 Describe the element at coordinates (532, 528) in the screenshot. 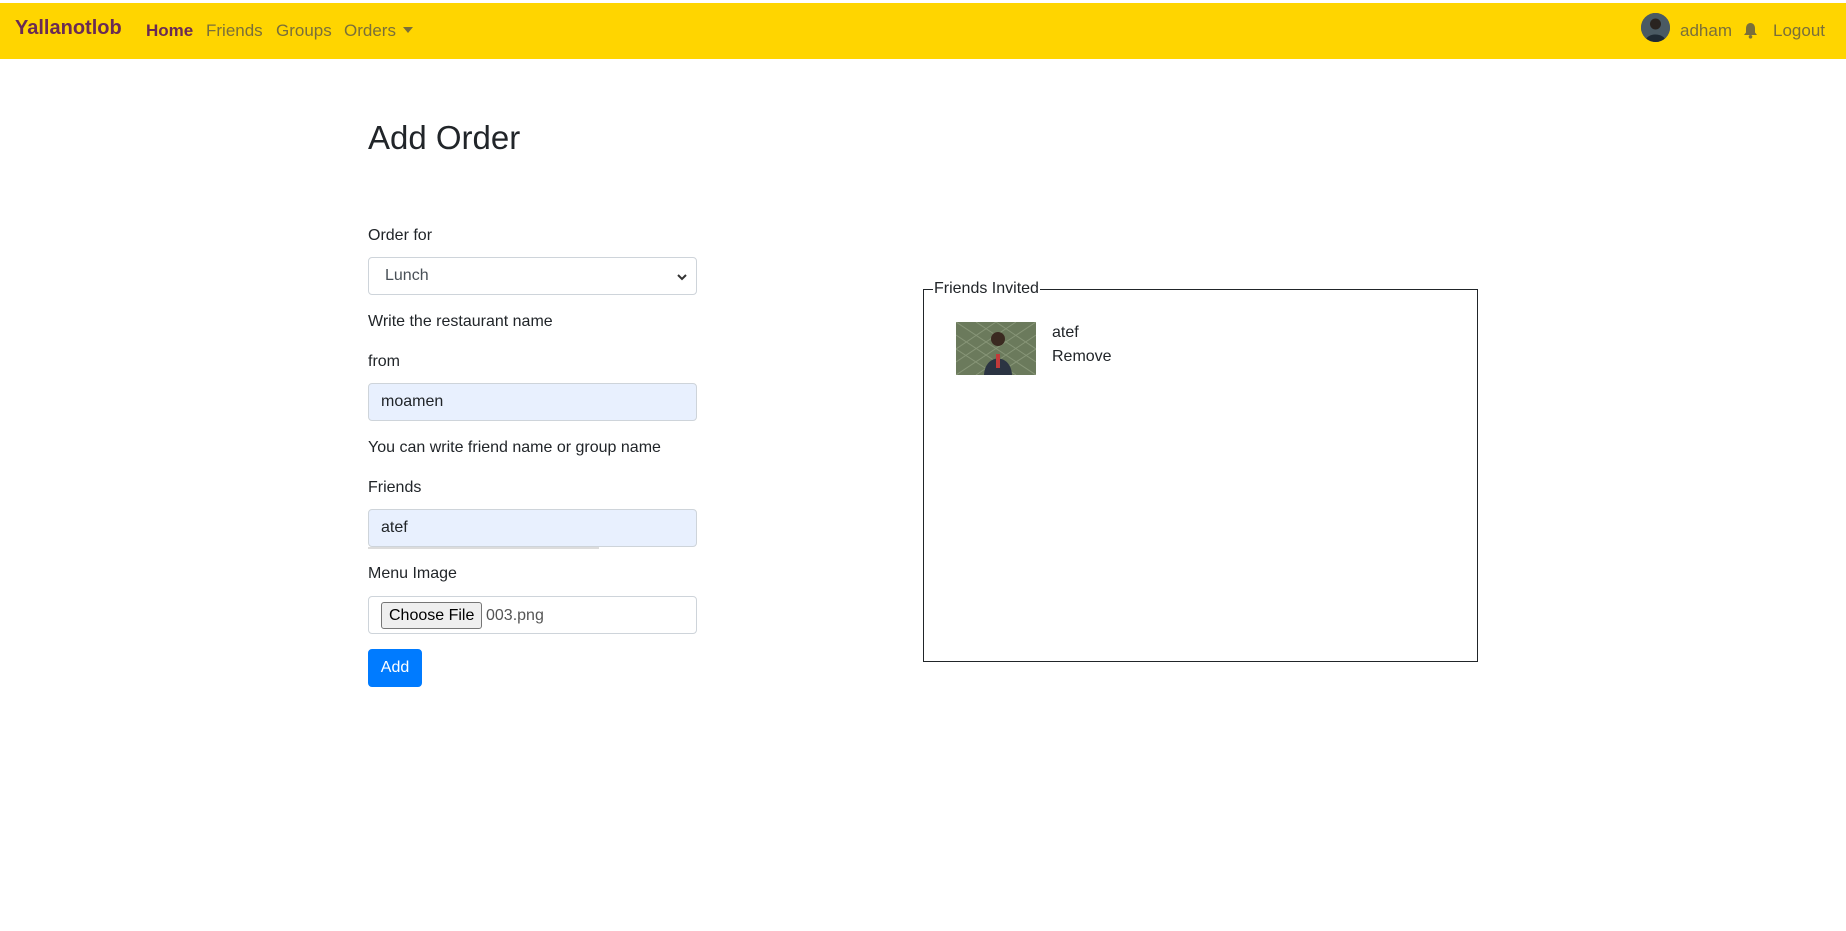

I see `friends-input` at that location.